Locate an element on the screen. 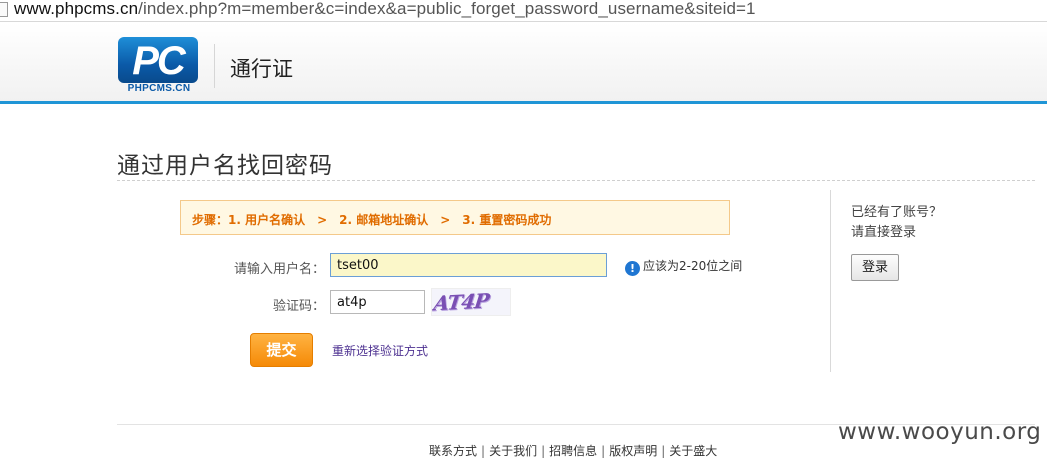 The height and width of the screenshot is (462, 1047). sidebar-question: 已经有了账号？ is located at coordinates (897, 212).